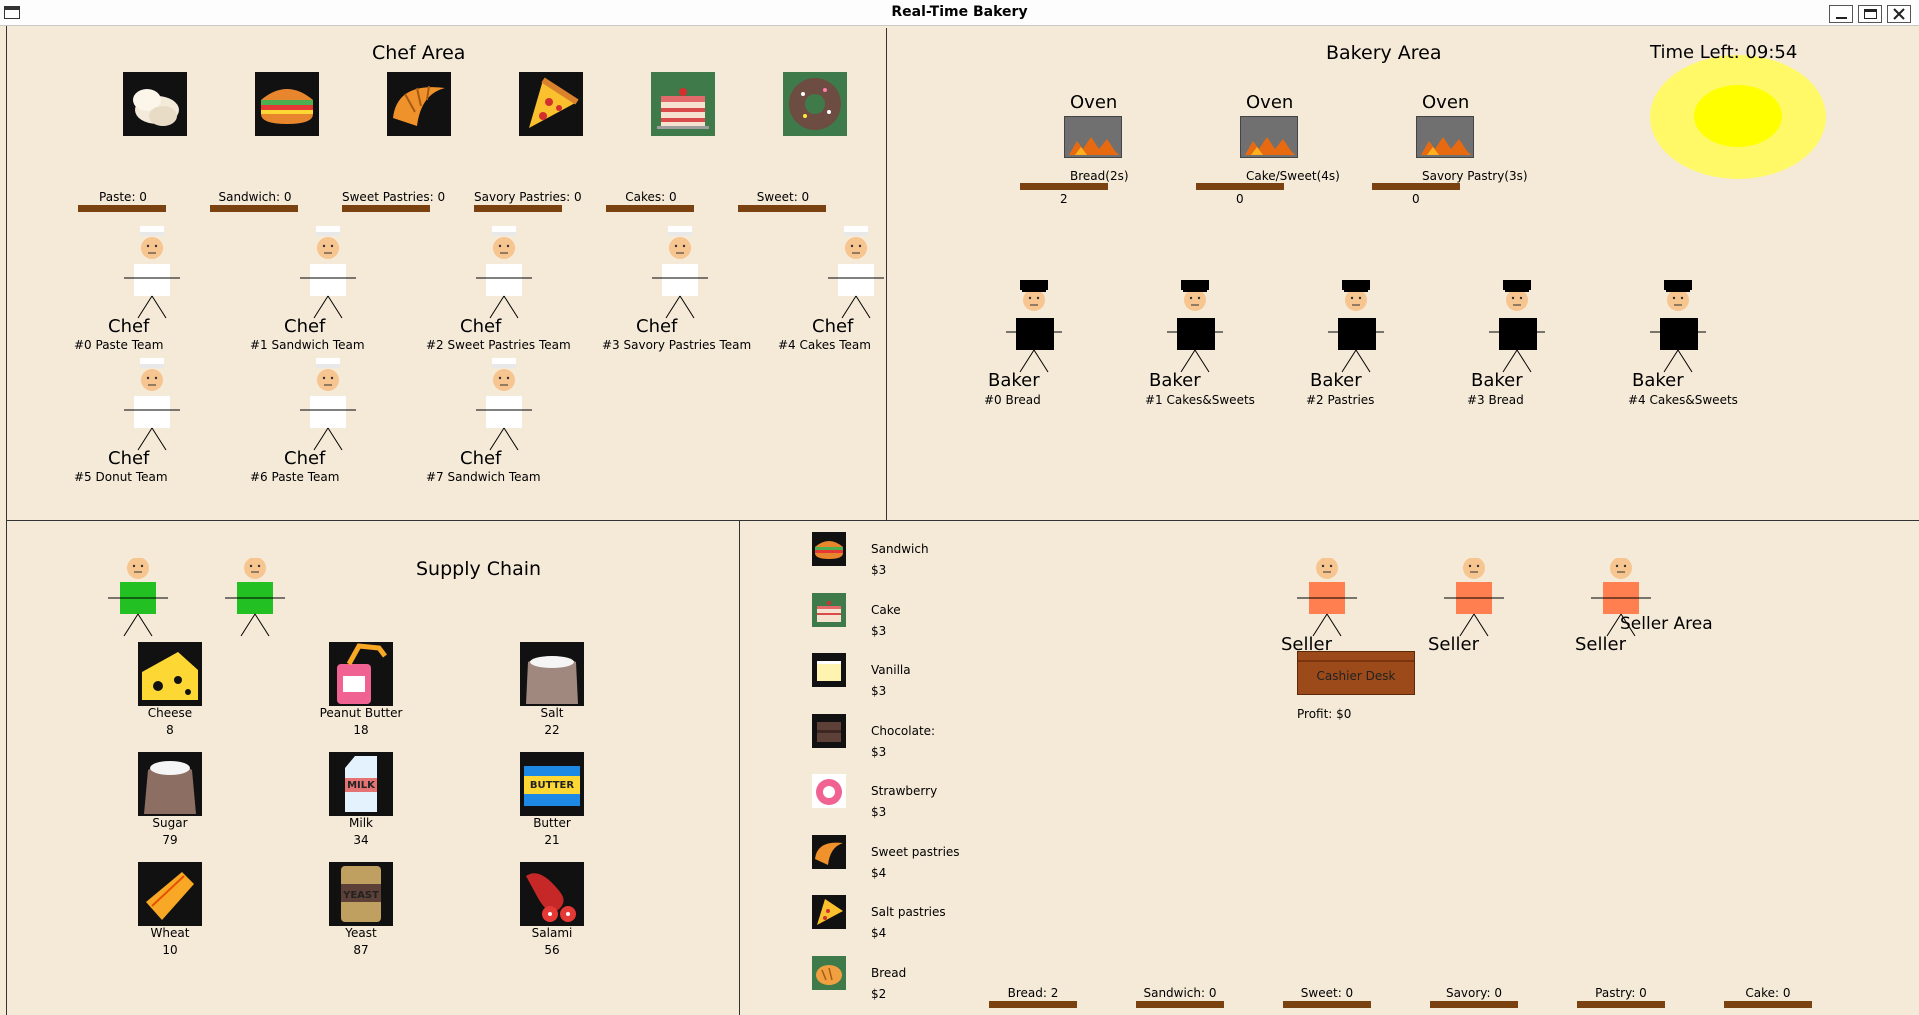  What do you see at coordinates (552, 840) in the screenshot?
I see `supply-quantity: 21` at bounding box center [552, 840].